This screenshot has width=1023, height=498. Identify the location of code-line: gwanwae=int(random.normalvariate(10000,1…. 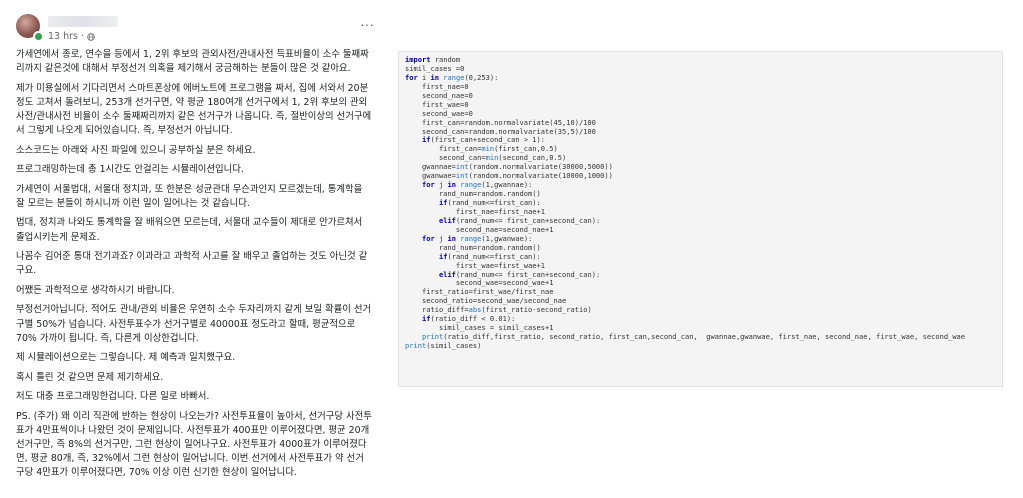
(509, 176).